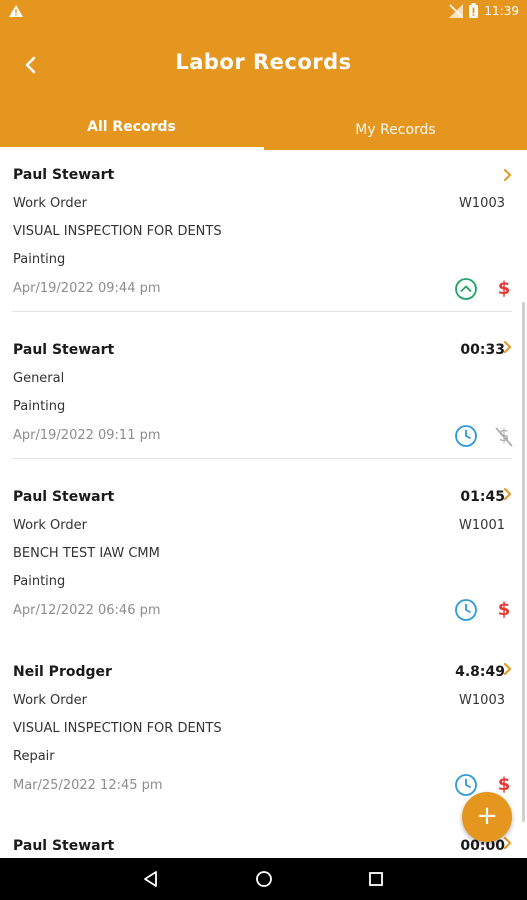 Image resolution: width=527 pixels, height=900 pixels. I want to click on page-title: Labor Records, so click(263, 62).